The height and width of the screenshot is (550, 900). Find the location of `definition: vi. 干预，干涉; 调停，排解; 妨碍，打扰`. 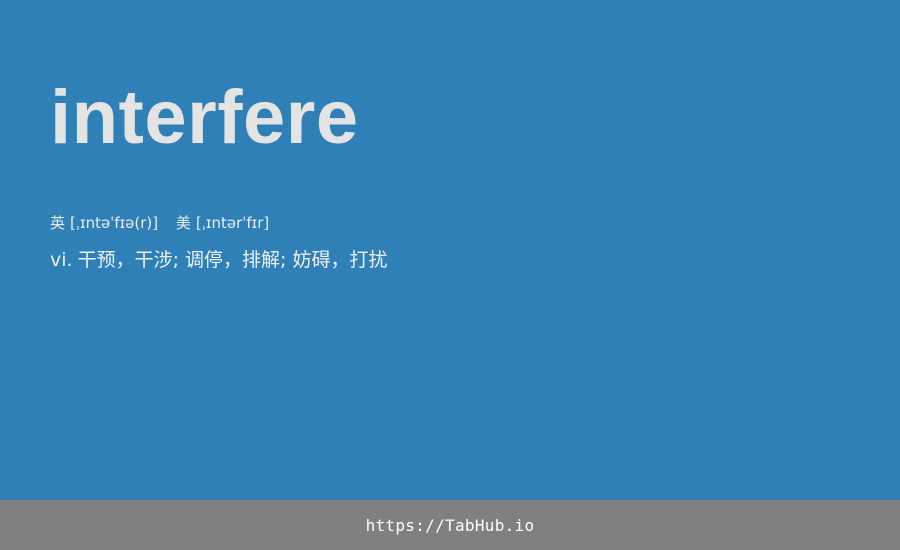

definition: vi. 干预，干涉; 调停，排解; 妨碍，打扰 is located at coordinates (218, 260).